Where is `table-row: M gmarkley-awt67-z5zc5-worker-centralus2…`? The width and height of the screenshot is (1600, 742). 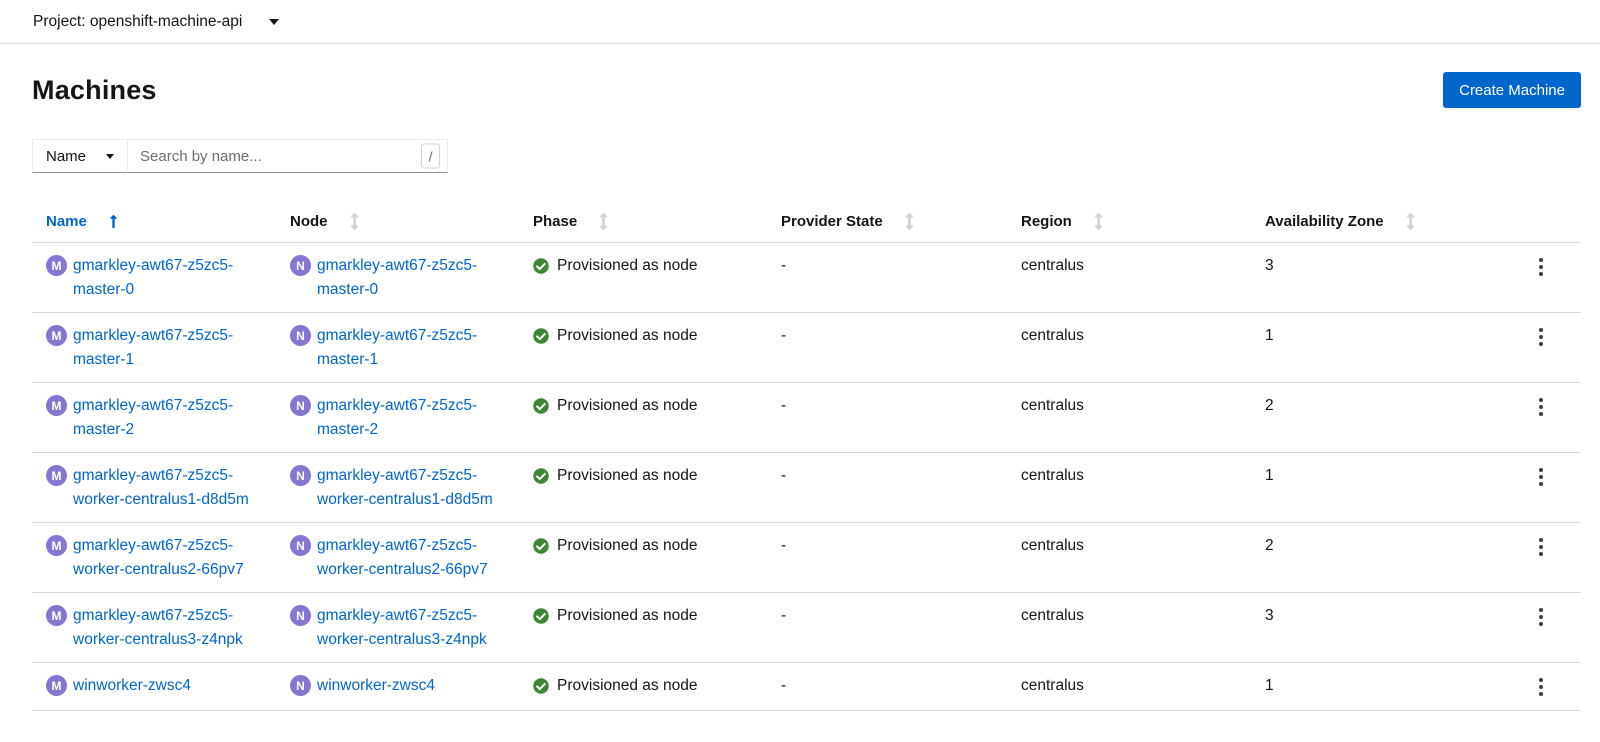
table-row: M gmarkley-awt67-z5zc5-worker-centralus2… is located at coordinates (806, 558).